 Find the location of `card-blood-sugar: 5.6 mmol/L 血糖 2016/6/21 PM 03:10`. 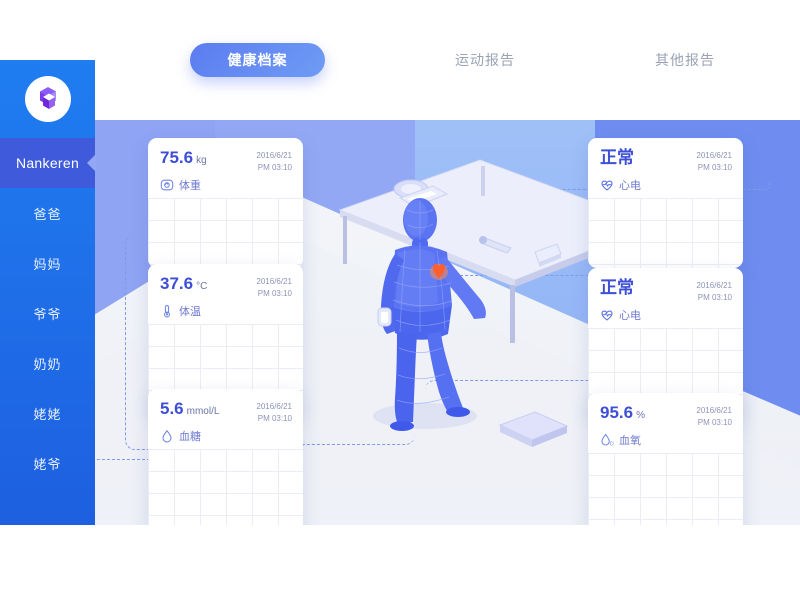

card-blood-sugar: 5.6 mmol/L 血糖 2016/6/21 PM 03:10 is located at coordinates (225, 457).